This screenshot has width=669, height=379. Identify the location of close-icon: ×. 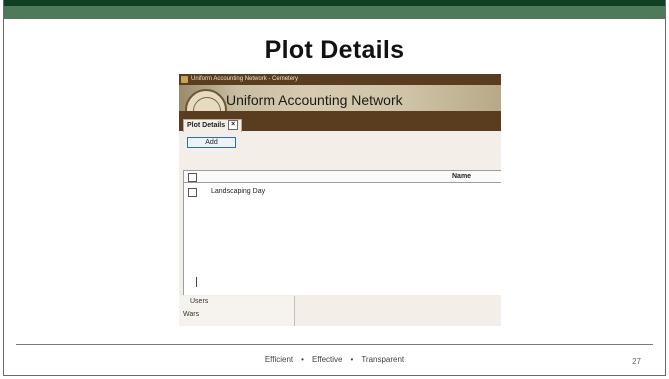
(233, 125).